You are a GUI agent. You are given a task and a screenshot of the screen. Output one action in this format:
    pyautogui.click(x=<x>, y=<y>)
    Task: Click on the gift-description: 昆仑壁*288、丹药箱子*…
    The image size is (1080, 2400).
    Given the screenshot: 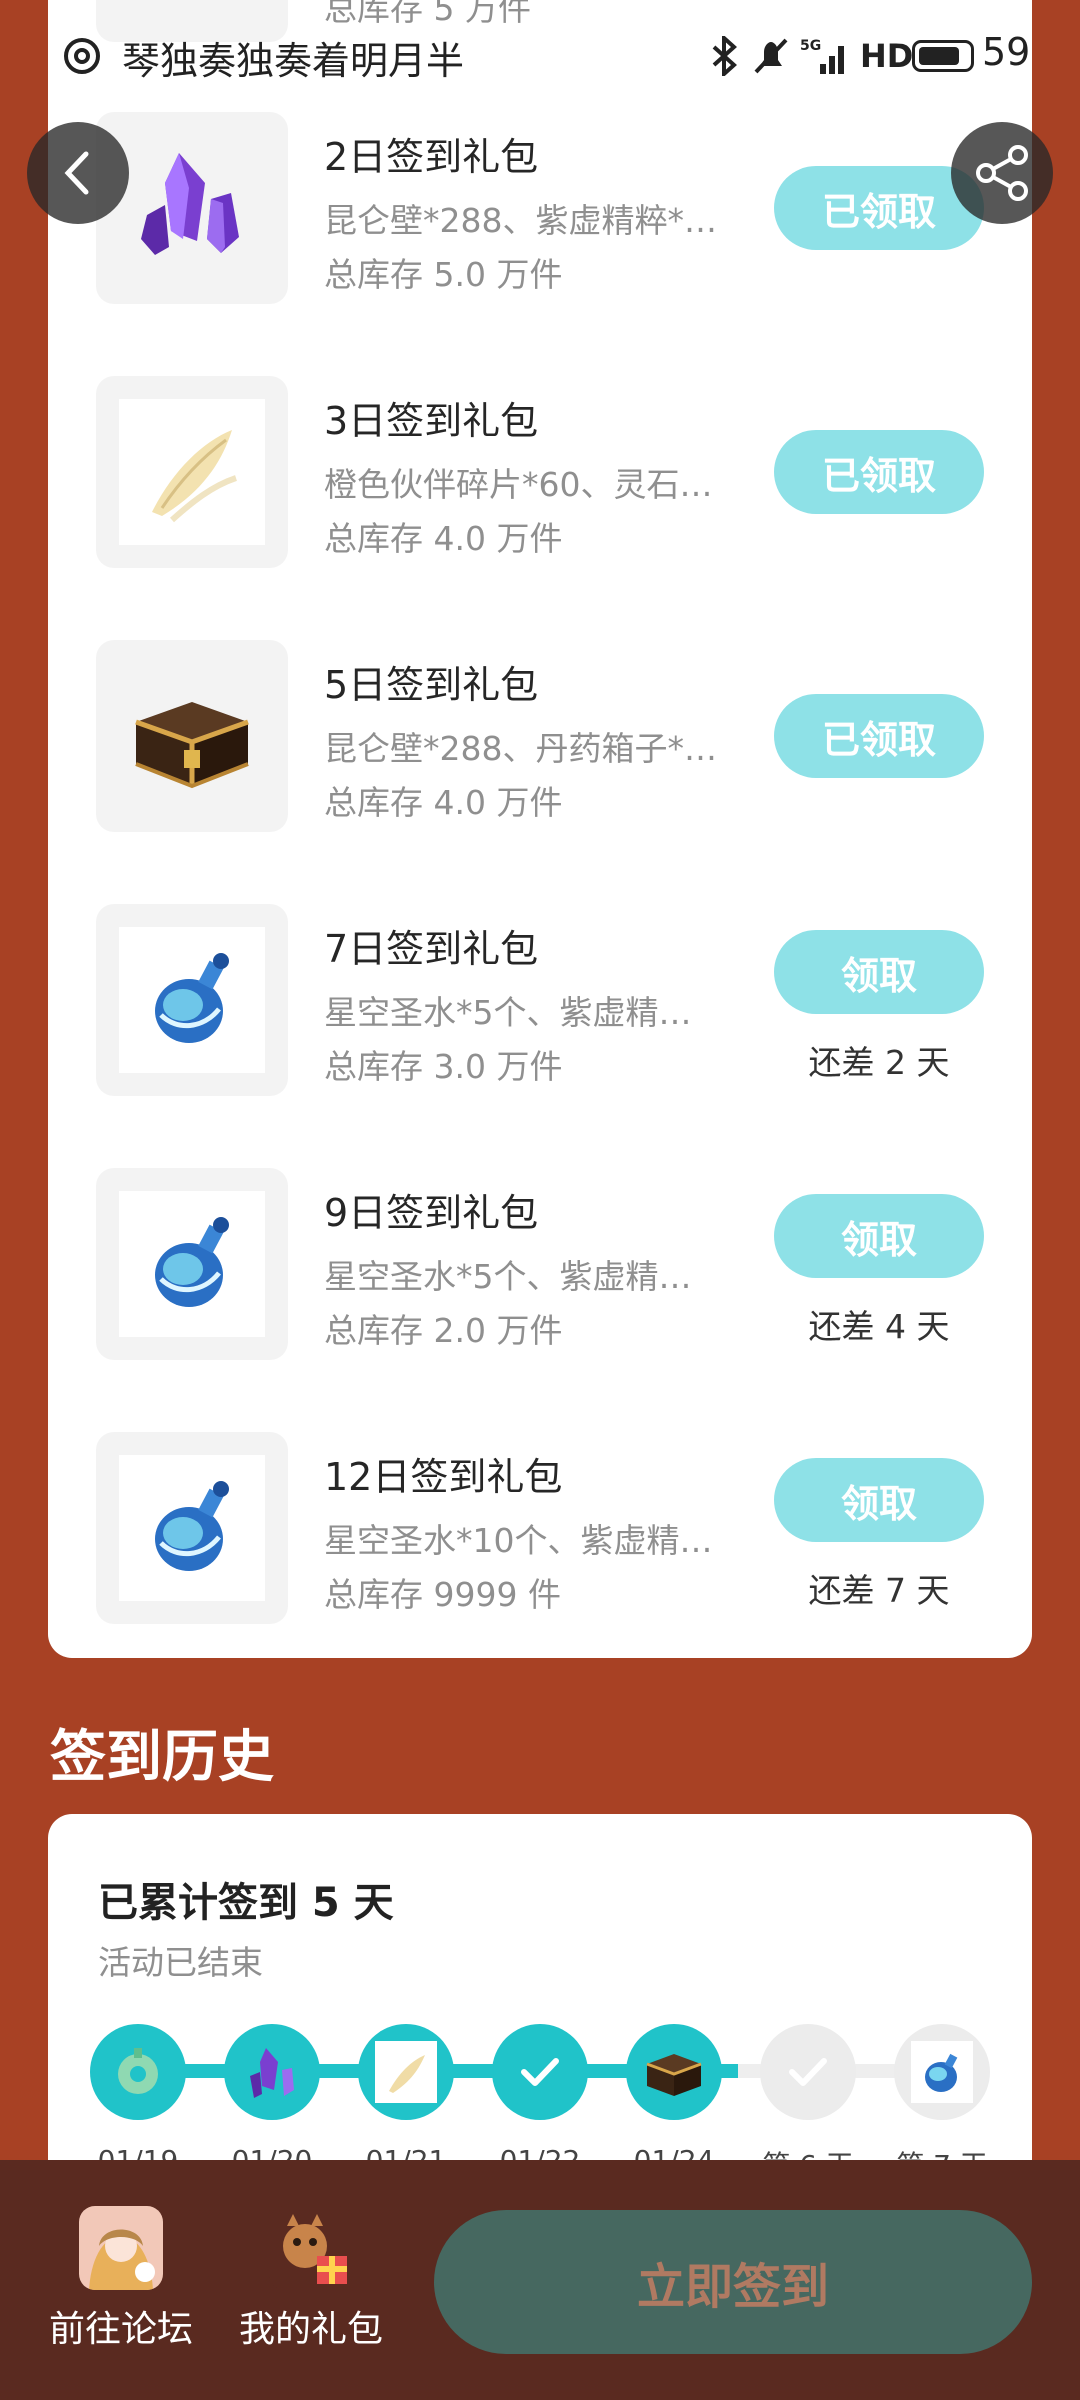 What is the action you would take?
    pyautogui.click(x=520, y=748)
    